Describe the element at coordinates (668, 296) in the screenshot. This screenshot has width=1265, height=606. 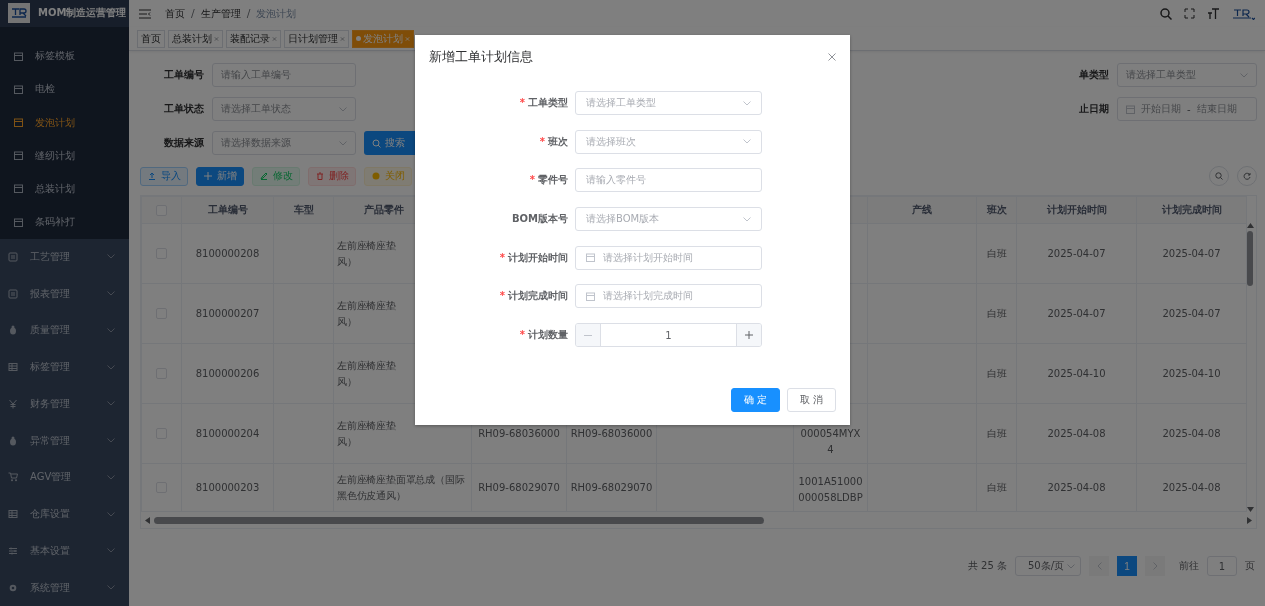
I see `date-field: 请选择计划完成时间` at that location.